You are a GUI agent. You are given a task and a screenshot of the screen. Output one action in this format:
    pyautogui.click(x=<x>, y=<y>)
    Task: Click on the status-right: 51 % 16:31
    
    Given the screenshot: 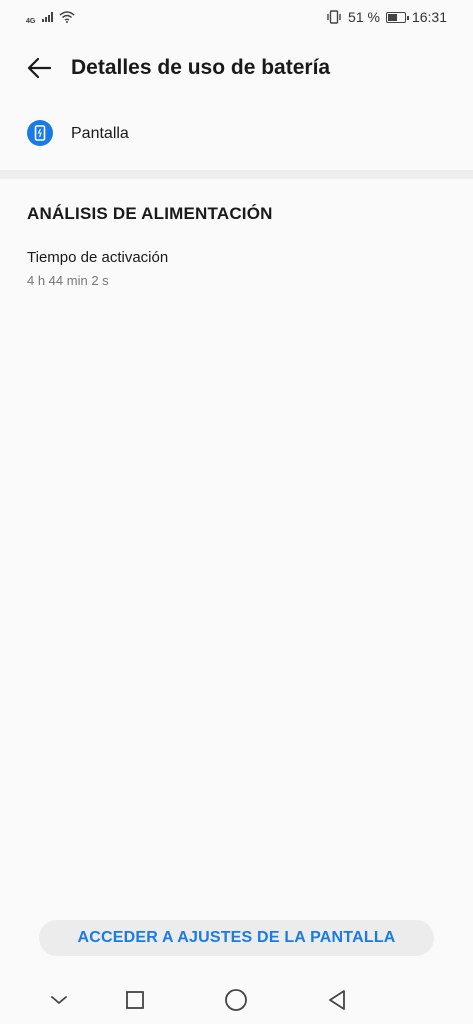 What is the action you would take?
    pyautogui.click(x=386, y=17)
    